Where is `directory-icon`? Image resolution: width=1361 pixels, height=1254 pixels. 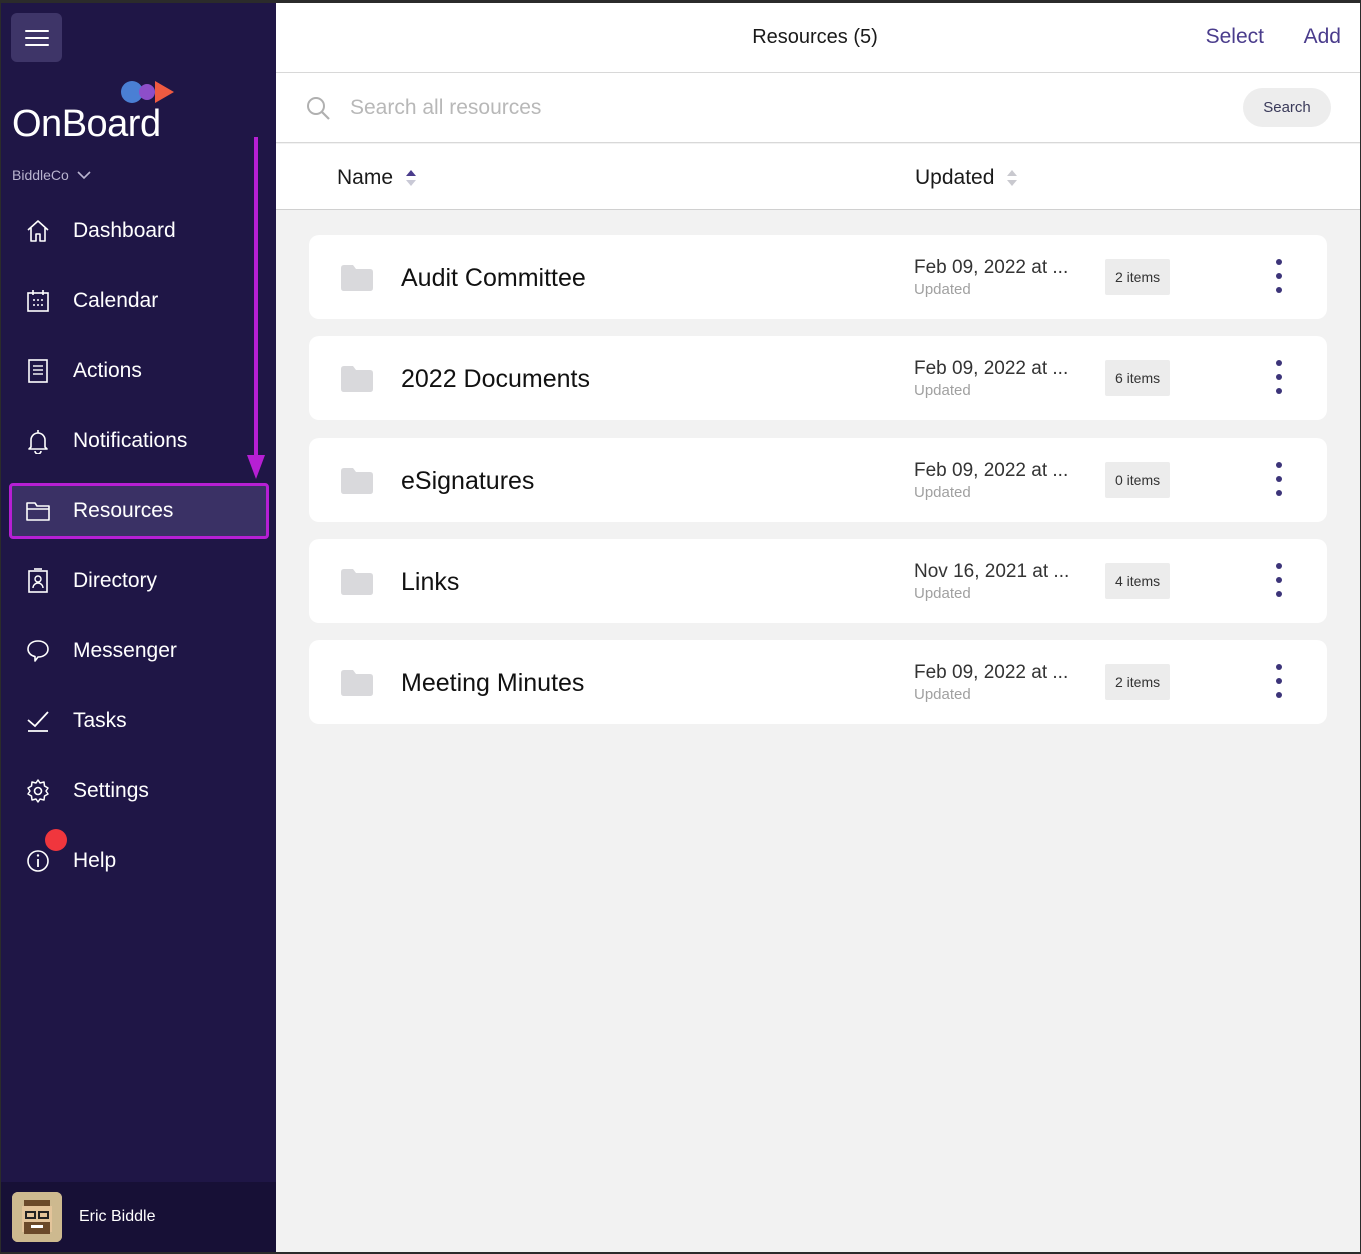
directory-icon is located at coordinates (38, 581).